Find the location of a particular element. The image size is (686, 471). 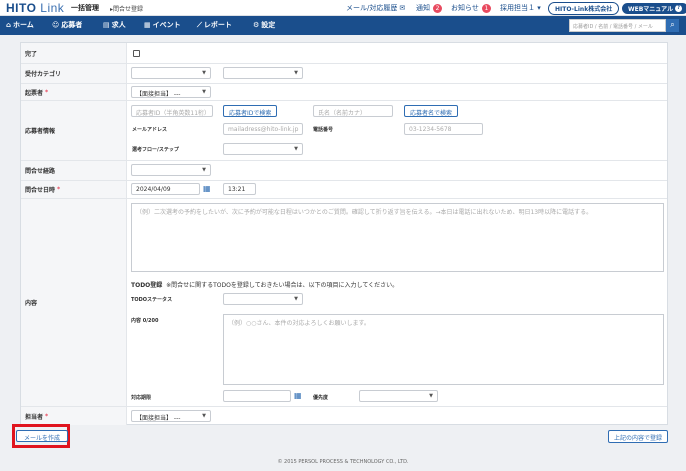

applicant-name-input: 氏名（名前カナ） is located at coordinates (353, 111).